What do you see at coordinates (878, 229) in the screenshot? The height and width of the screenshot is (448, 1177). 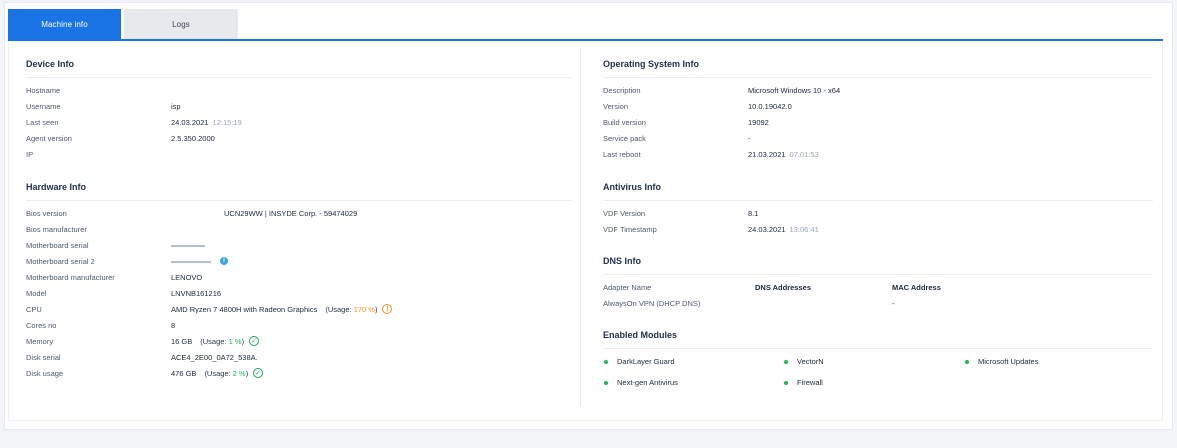 I see `vdf-timestamp-row: VDF Timestamp 24.03.2021 13:06:41` at bounding box center [878, 229].